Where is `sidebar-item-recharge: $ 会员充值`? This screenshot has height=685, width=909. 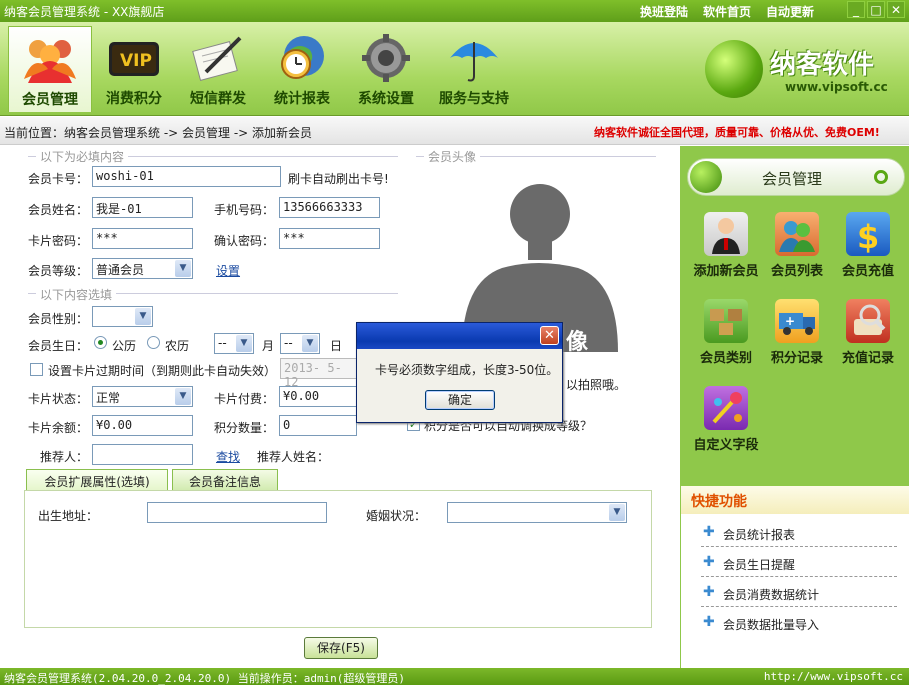
sidebar-item-recharge: $ 会员充值 is located at coordinates (868, 245).